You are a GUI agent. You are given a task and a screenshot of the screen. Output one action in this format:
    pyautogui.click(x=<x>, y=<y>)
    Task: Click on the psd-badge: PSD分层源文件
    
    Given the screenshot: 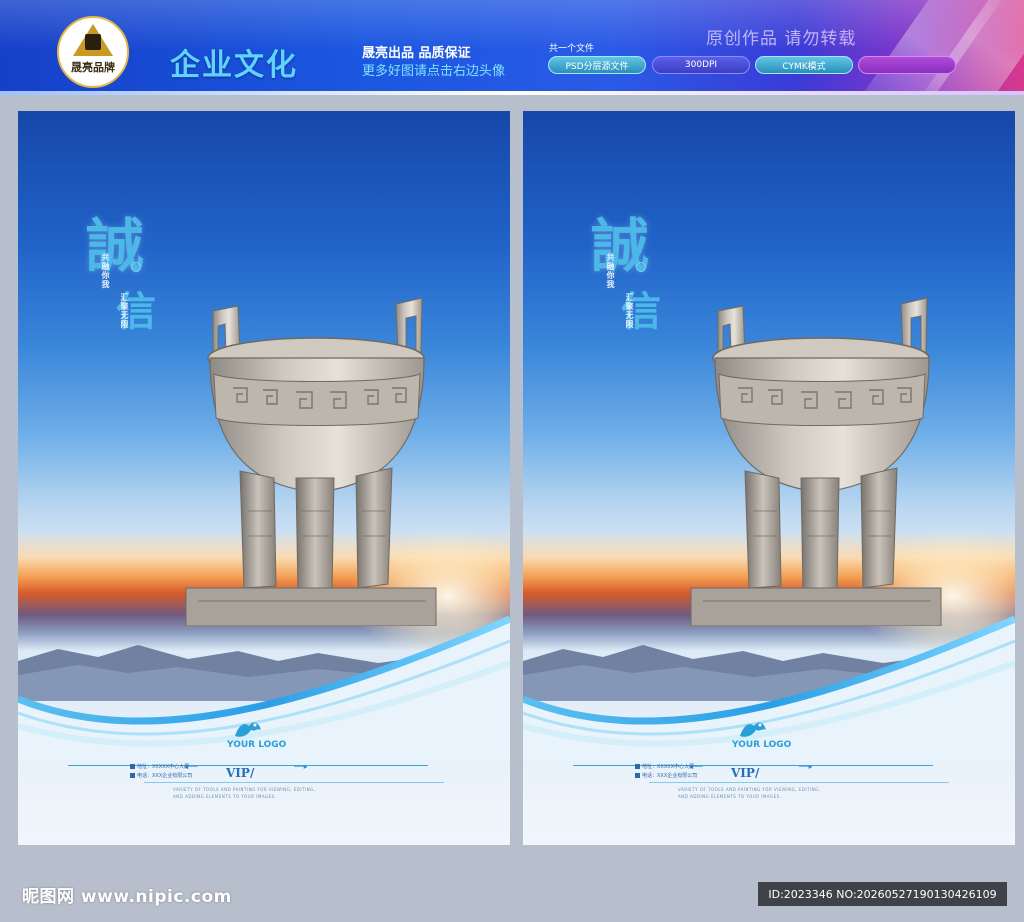 What is the action you would take?
    pyautogui.click(x=597, y=65)
    